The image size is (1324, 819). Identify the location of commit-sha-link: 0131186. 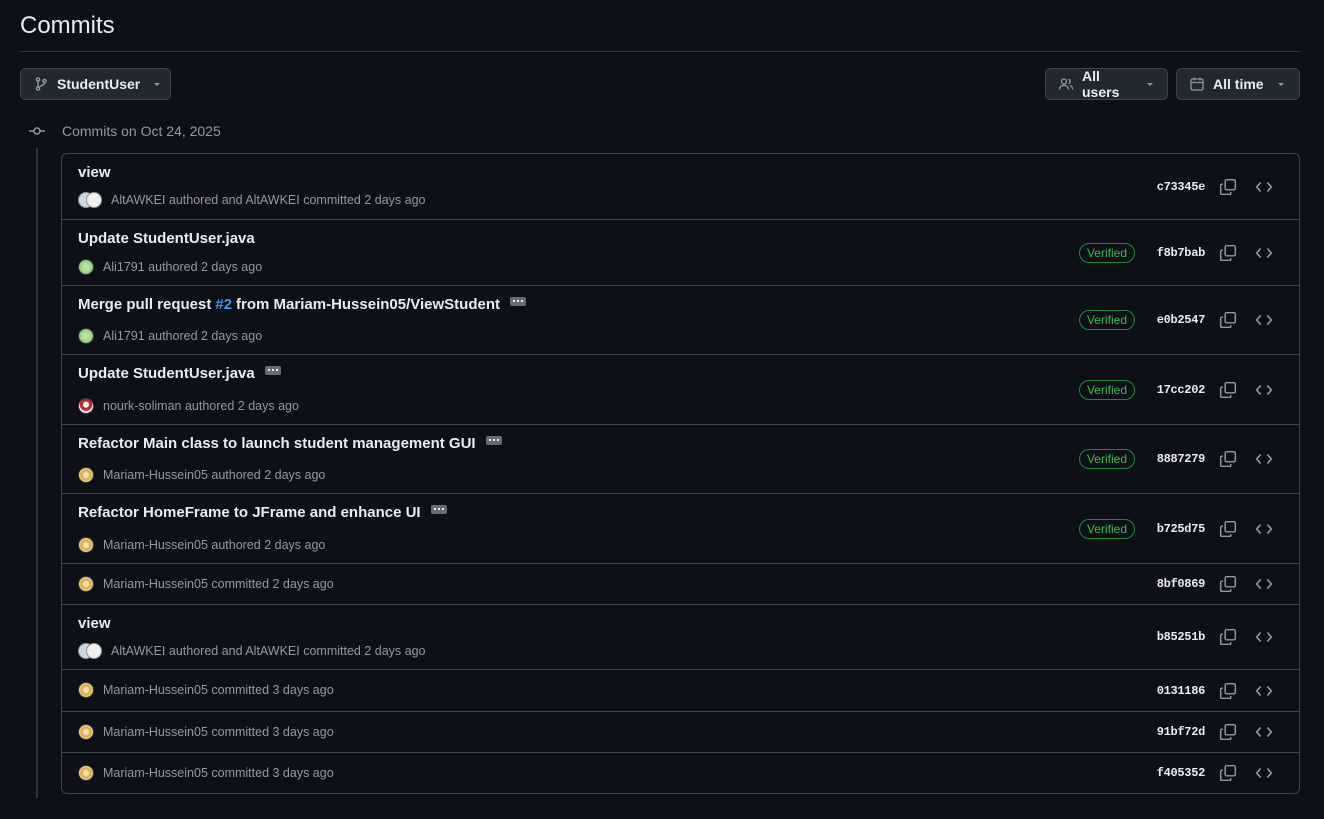
(1181, 691).